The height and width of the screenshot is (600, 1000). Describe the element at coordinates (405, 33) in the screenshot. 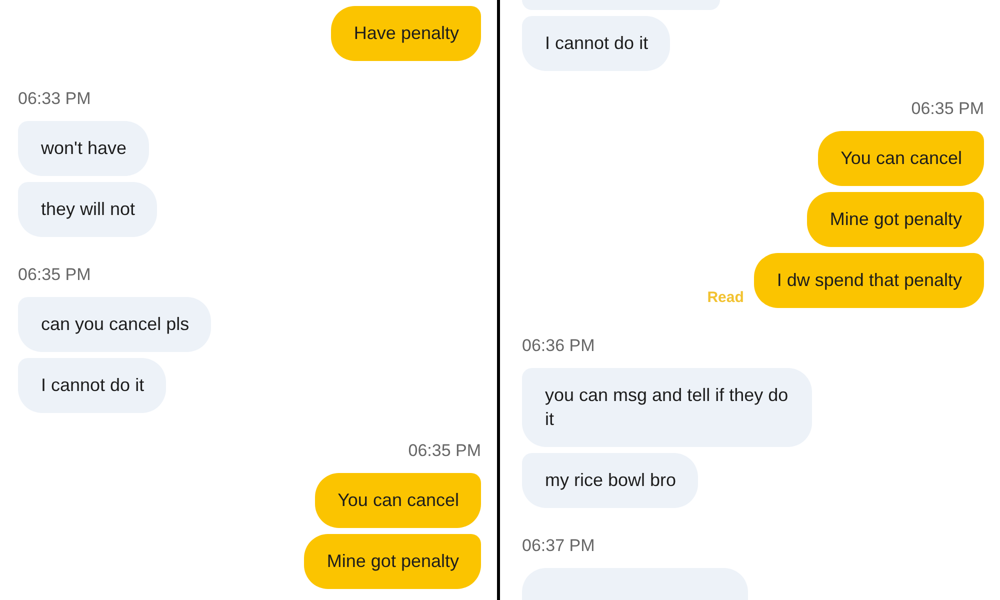

I see `message-bubble: Have penalty` at that location.